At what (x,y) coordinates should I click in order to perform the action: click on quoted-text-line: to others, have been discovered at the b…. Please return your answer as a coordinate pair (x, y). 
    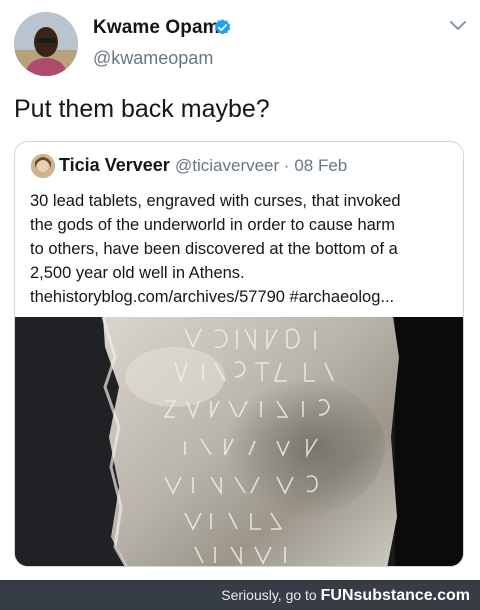
    Looking at the image, I should click on (214, 249).